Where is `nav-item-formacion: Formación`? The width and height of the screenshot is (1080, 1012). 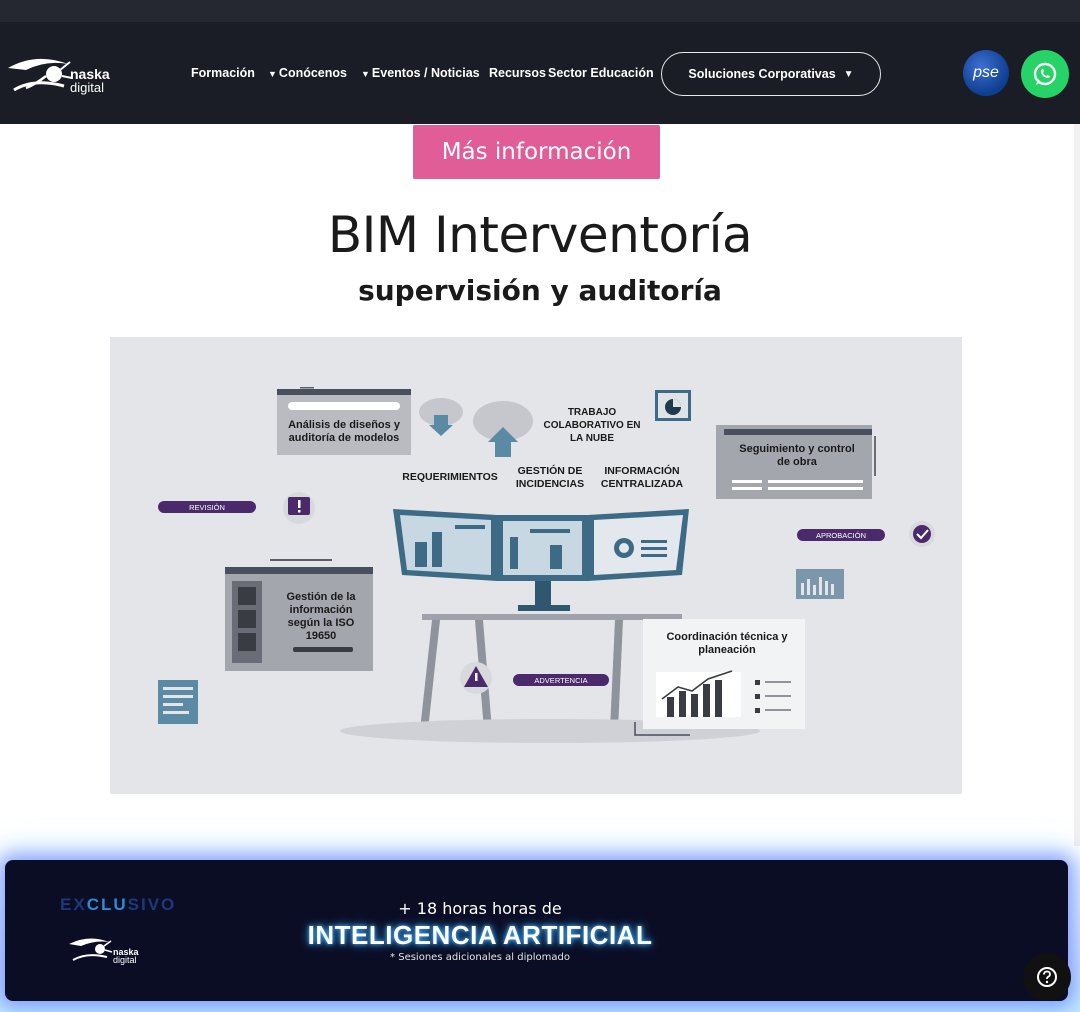
nav-item-formacion: Formación is located at coordinates (223, 73).